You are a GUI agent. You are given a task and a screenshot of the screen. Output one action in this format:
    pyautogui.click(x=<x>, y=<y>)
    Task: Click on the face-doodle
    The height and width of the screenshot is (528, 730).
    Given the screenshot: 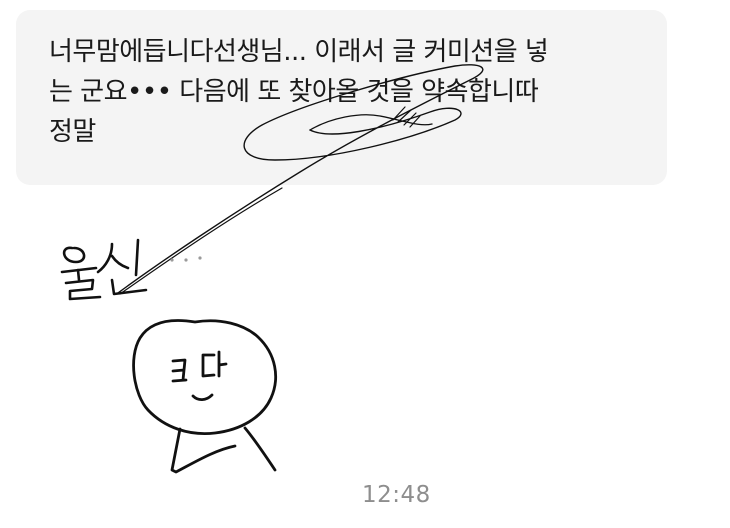 What is the action you would take?
    pyautogui.click(x=205, y=396)
    